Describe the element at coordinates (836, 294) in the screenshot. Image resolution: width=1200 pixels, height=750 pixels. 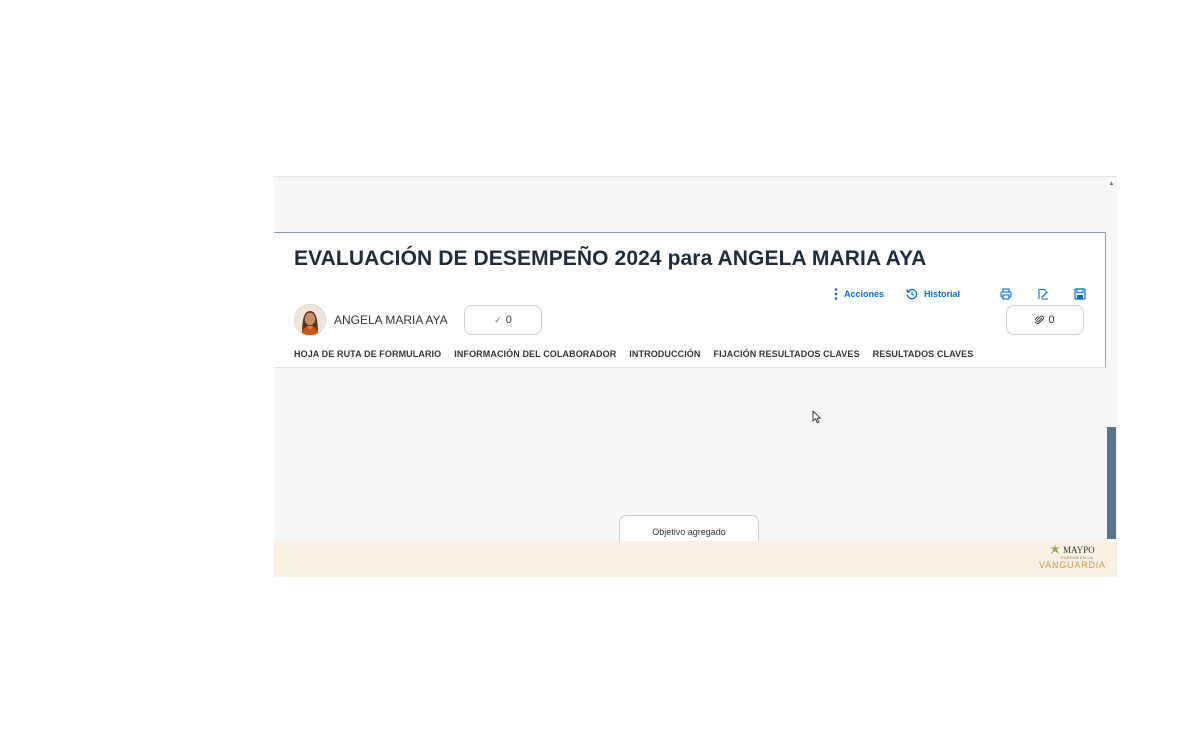
I see `more-vertical-icon` at that location.